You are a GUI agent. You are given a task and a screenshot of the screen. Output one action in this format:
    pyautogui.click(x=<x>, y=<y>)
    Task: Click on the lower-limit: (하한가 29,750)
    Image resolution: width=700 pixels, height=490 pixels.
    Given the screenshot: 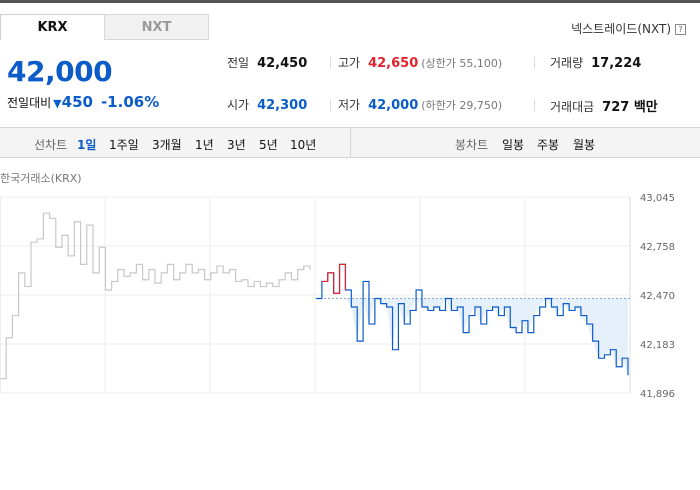 What is the action you would take?
    pyautogui.click(x=462, y=105)
    